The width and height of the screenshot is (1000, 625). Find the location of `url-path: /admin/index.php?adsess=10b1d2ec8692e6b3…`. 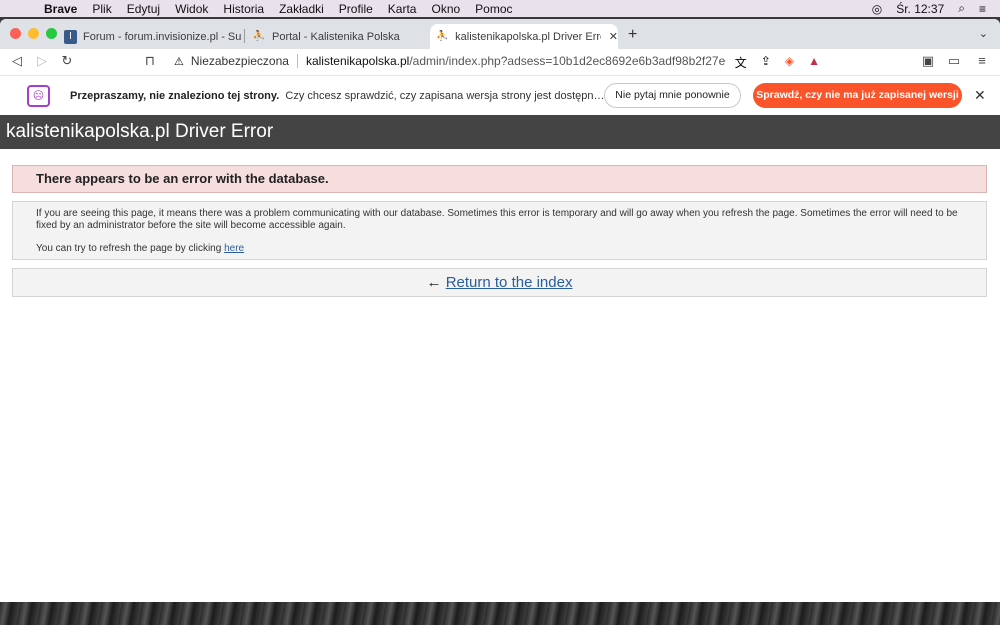

url-path: /admin/index.php?adsess=10b1d2ec8692e6b3… is located at coordinates (567, 61).